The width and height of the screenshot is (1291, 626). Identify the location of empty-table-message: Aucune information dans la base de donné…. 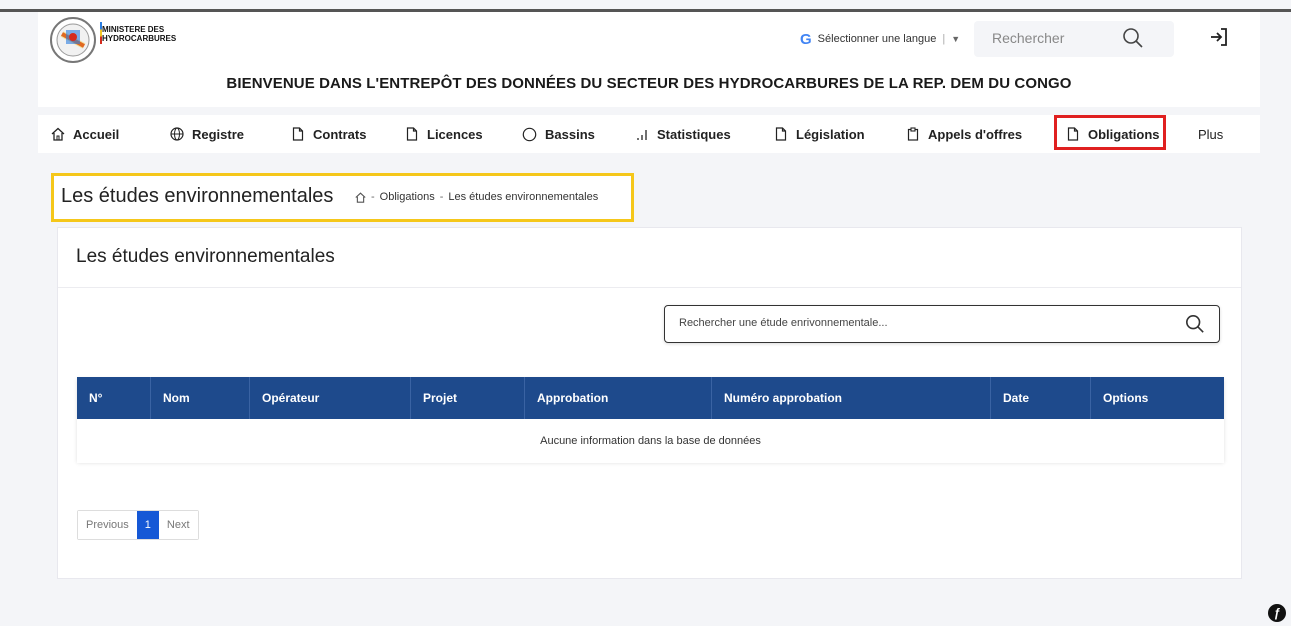
(650, 441).